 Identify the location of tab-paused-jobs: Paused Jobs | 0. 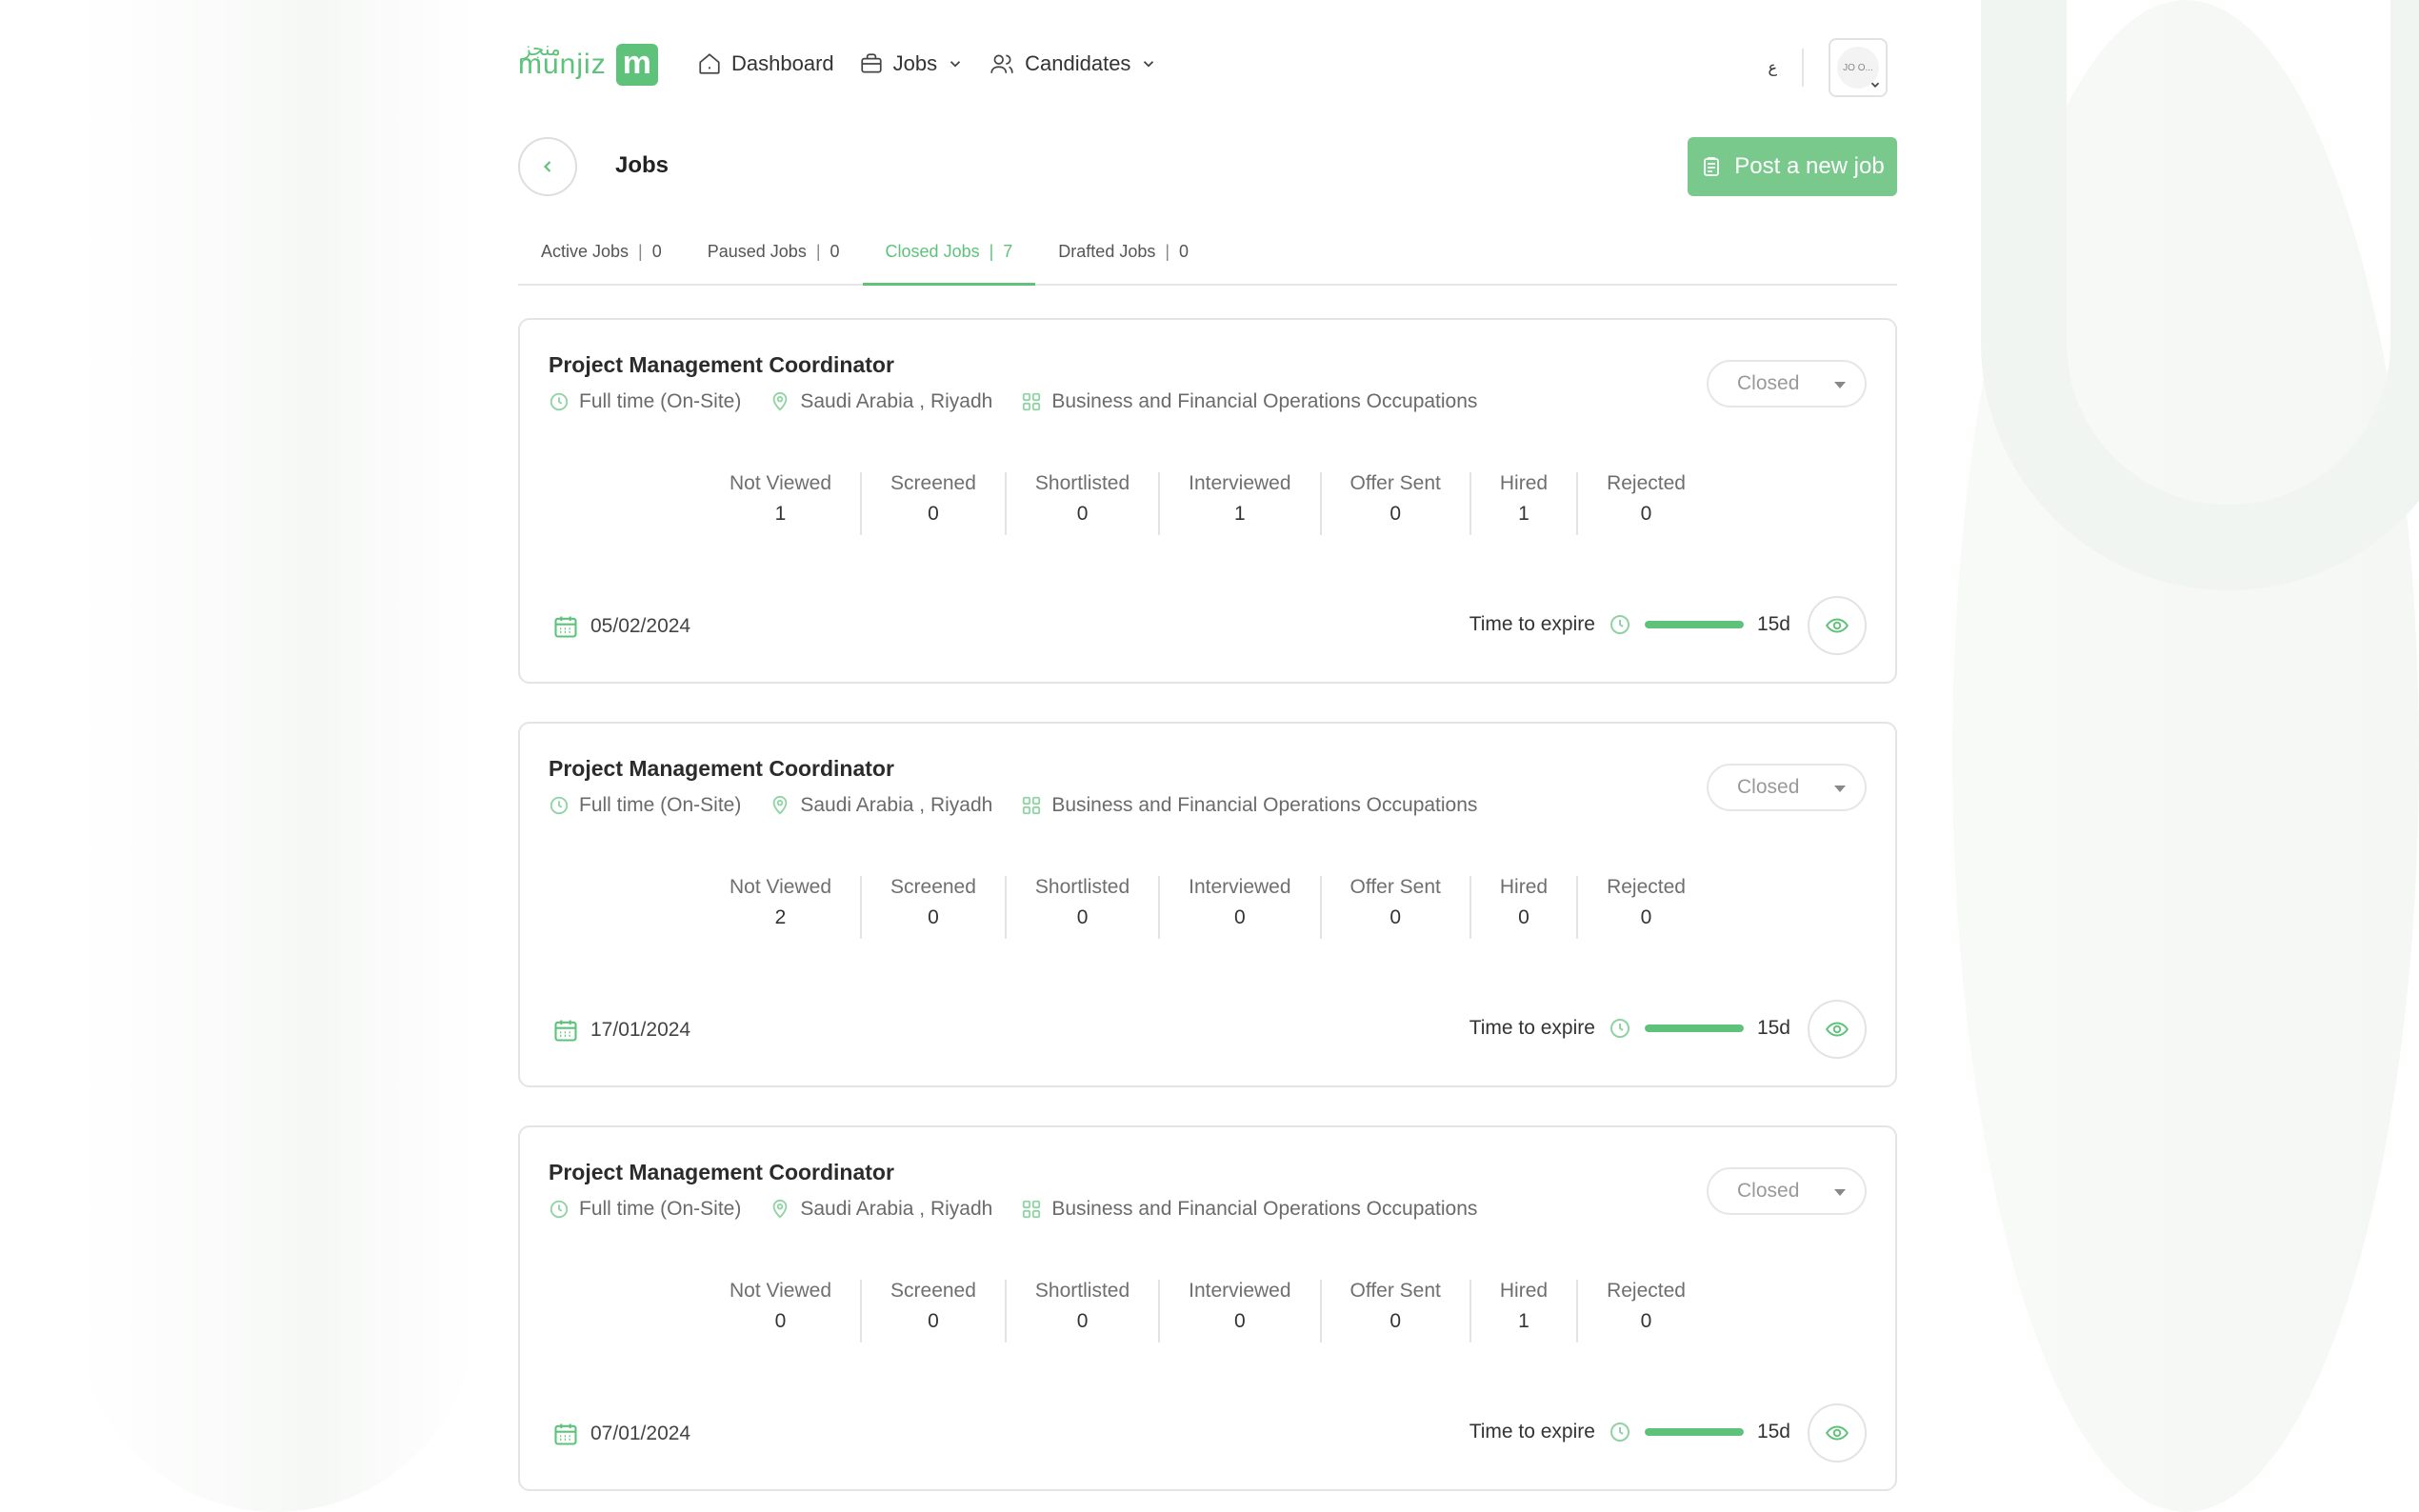
(774, 257).